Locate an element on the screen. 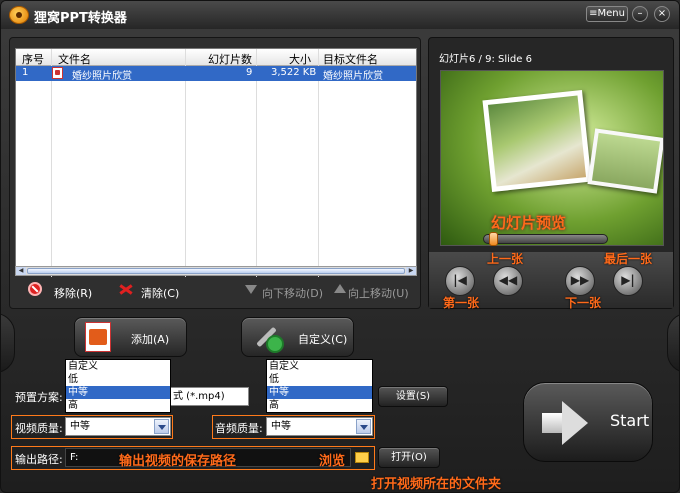 The height and width of the screenshot is (493, 680). remove-button: 移除(R) is located at coordinates (73, 293).